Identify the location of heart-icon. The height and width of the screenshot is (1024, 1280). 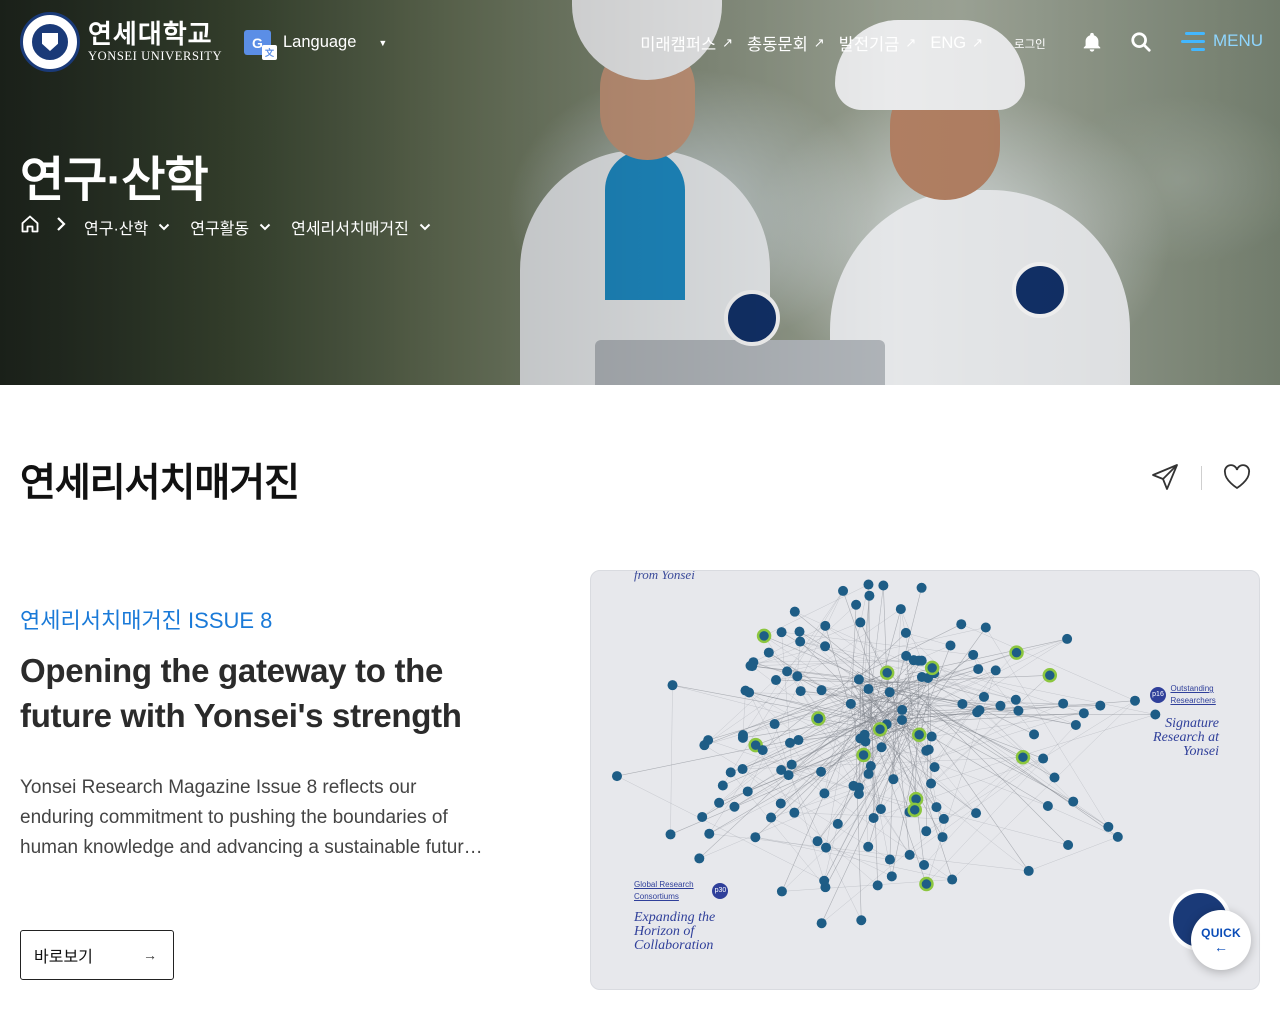
(1237, 477).